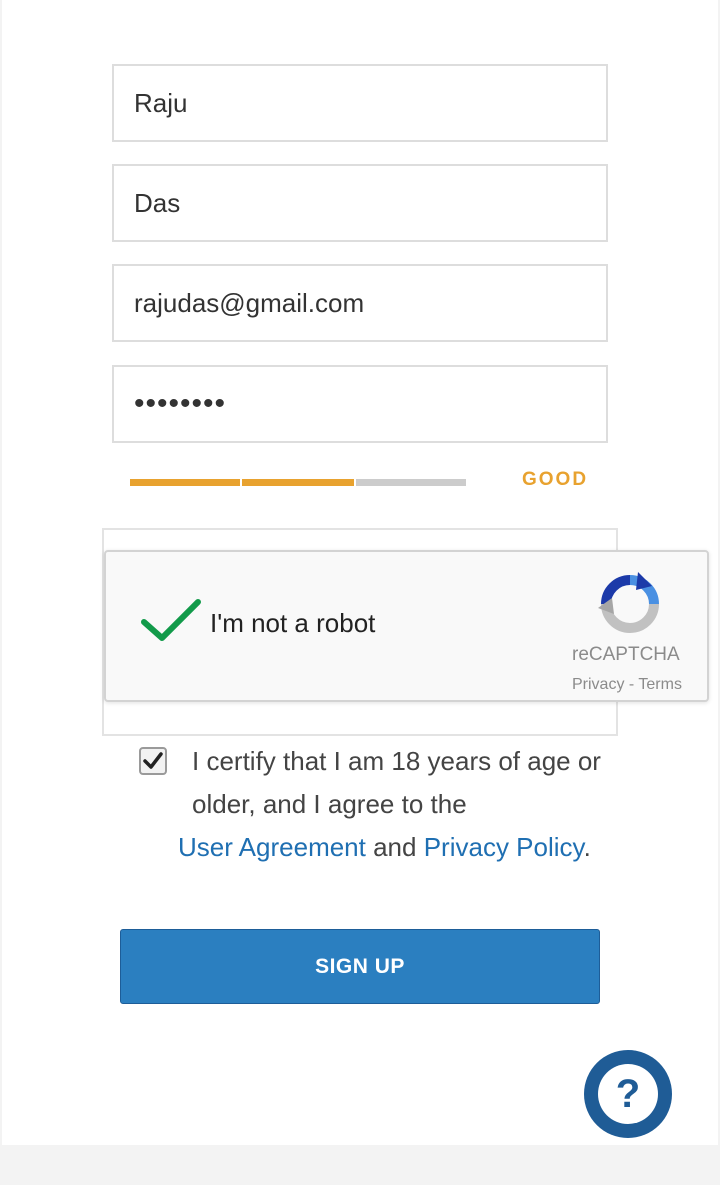 This screenshot has height=1185, width=720. What do you see at coordinates (161, 102) in the screenshot?
I see `first-name-value: Raju` at bounding box center [161, 102].